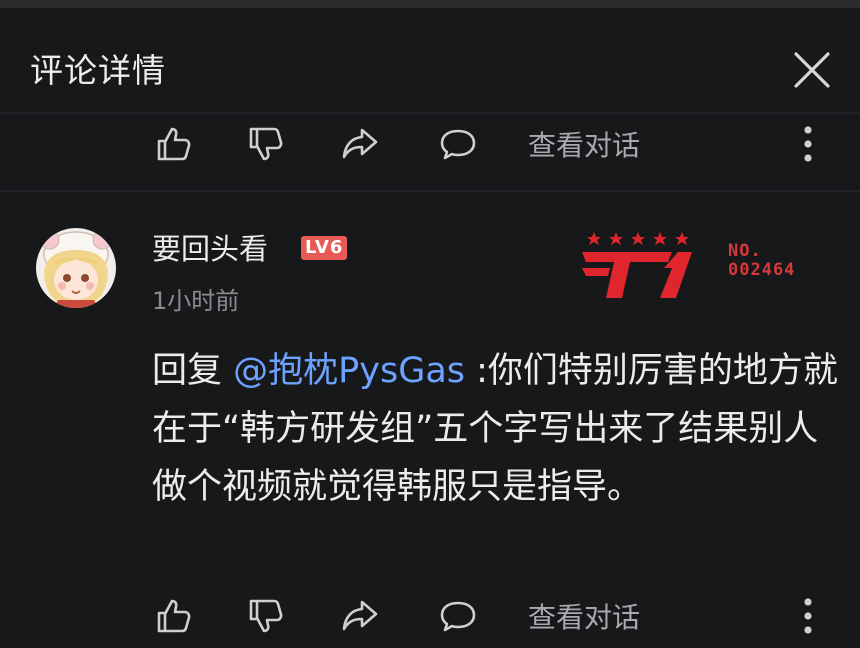  I want to click on page-title: 评论详情, so click(98, 70).